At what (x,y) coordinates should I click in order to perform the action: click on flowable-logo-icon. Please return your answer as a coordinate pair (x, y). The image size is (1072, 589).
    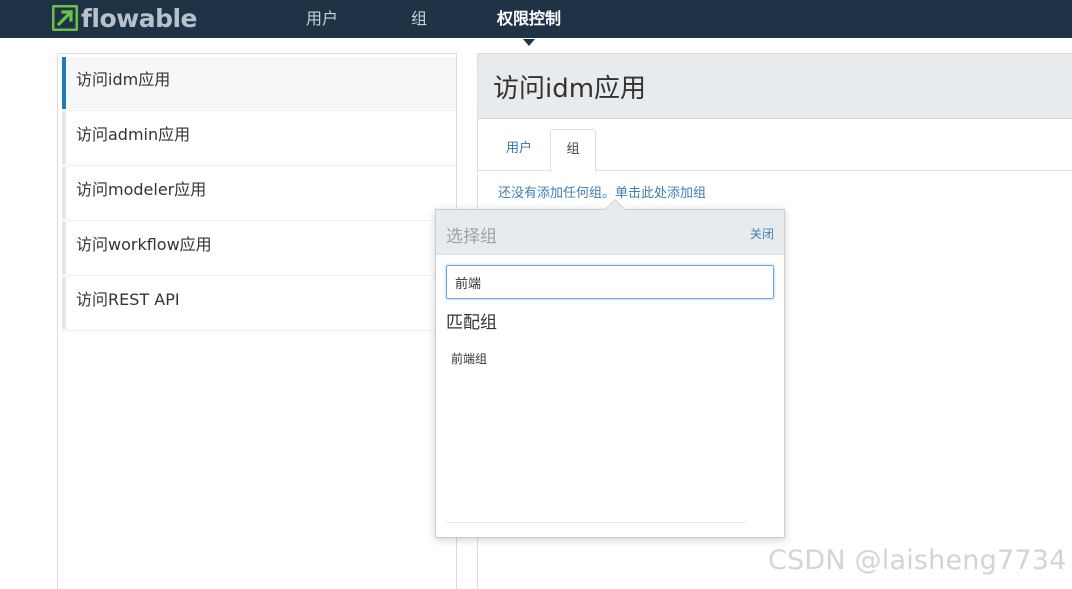
    Looking at the image, I should click on (65, 18).